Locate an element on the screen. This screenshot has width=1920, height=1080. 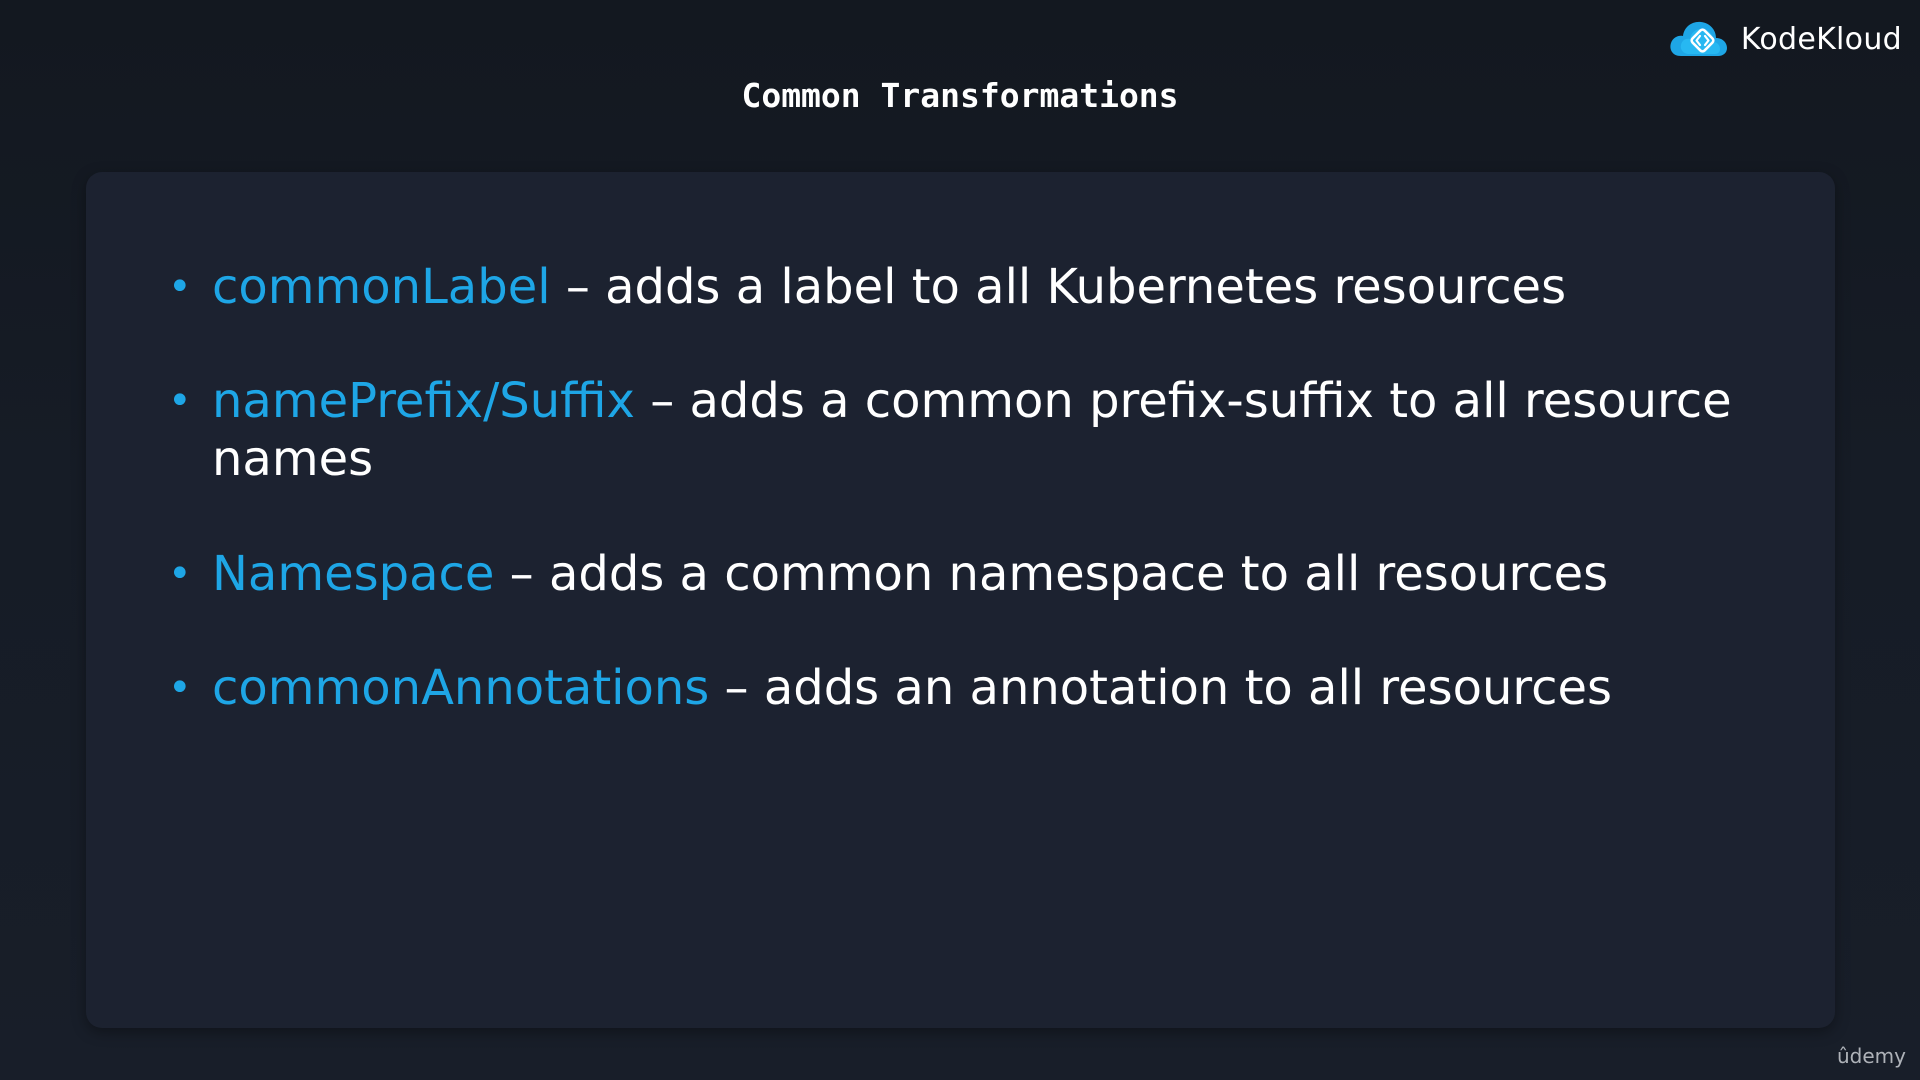
bullet-keyword: commonAnnotations is located at coordinates (461, 688).